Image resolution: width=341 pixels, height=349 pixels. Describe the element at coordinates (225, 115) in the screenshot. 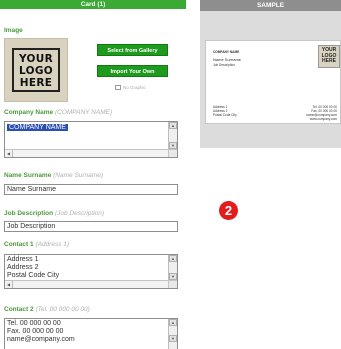

I see `card-address-line: Postal Code City` at that location.